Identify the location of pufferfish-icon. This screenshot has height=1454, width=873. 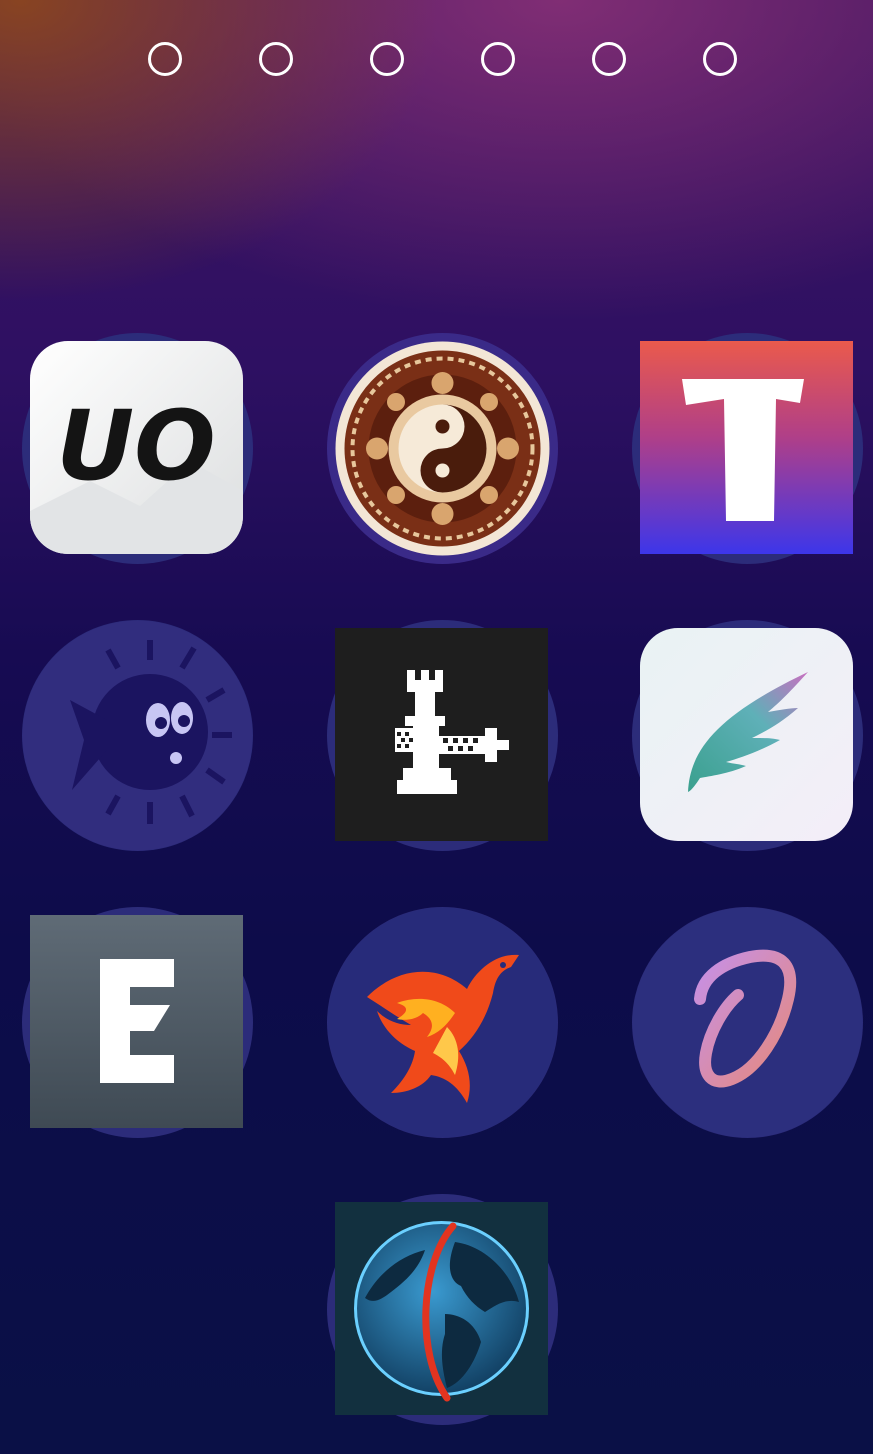
(137, 735).